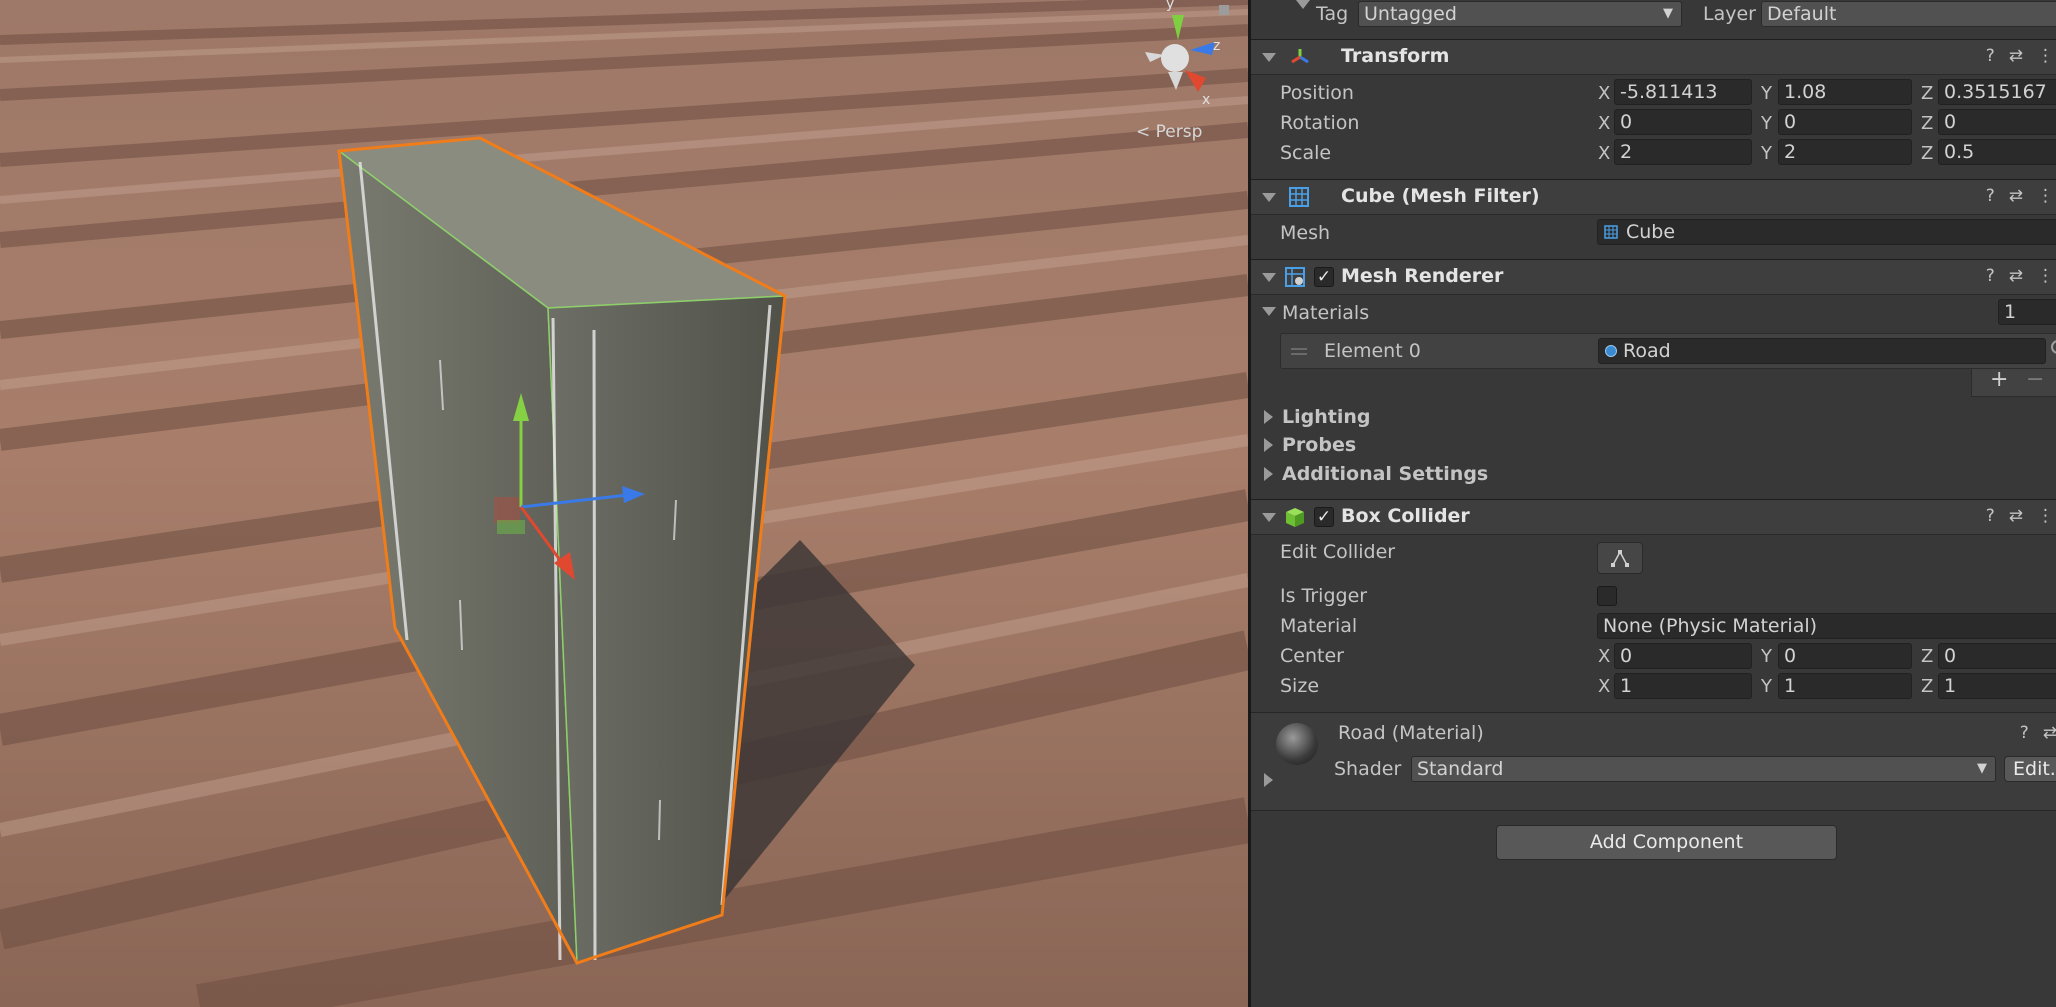 The width and height of the screenshot is (2056, 1007). Describe the element at coordinates (1666, 842) in the screenshot. I see `add-component-button: Add Component` at that location.